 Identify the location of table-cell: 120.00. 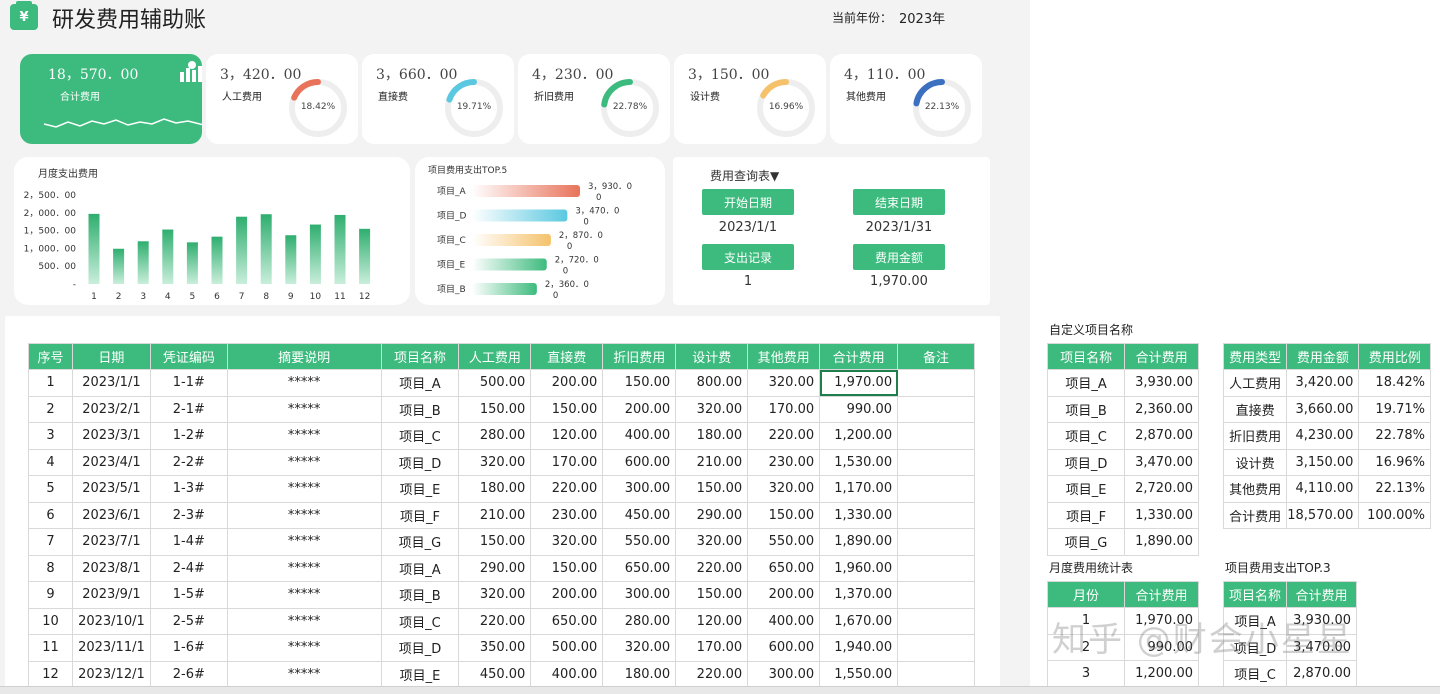
(567, 436).